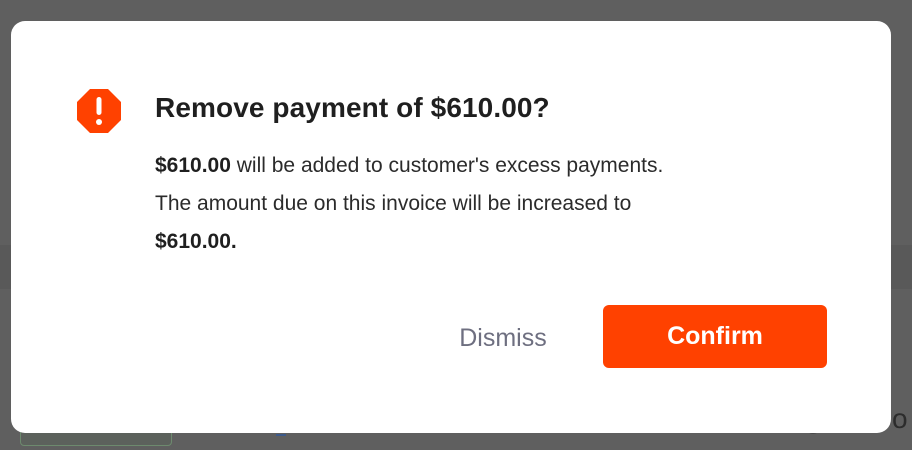  I want to click on payment-amount: $610.00, so click(193, 165).